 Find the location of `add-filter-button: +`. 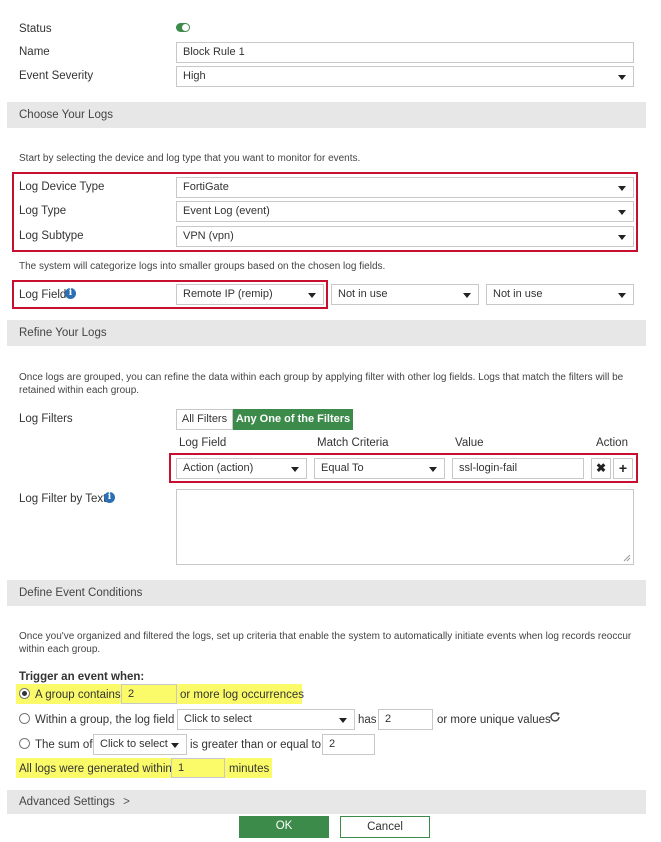

add-filter-button: + is located at coordinates (623, 468).